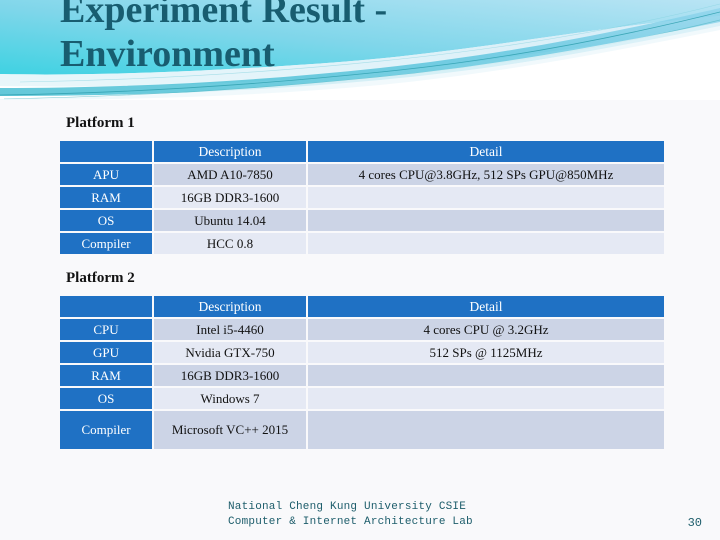  What do you see at coordinates (694, 523) in the screenshot?
I see `page-number: 30` at bounding box center [694, 523].